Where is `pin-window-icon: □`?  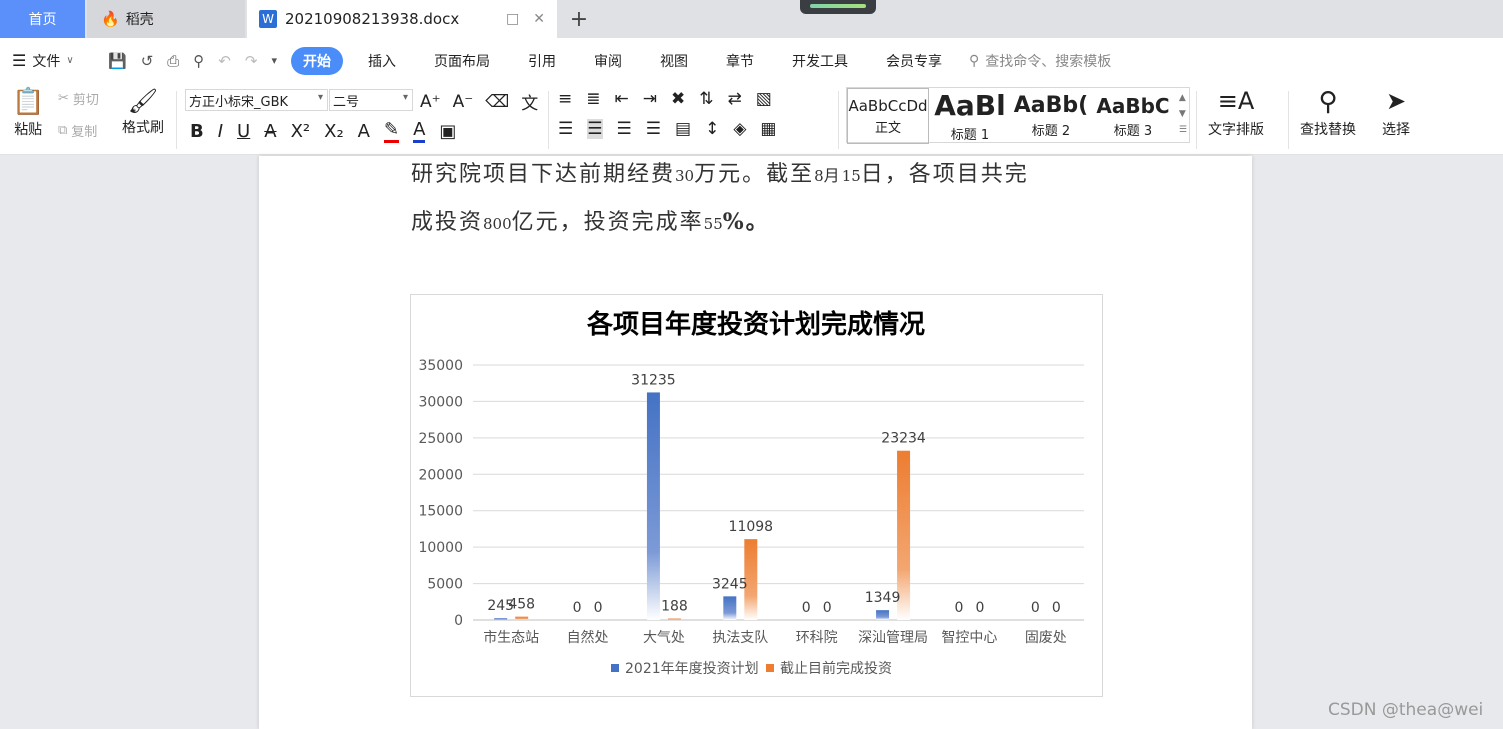
pin-window-icon: □ is located at coordinates (512, 19).